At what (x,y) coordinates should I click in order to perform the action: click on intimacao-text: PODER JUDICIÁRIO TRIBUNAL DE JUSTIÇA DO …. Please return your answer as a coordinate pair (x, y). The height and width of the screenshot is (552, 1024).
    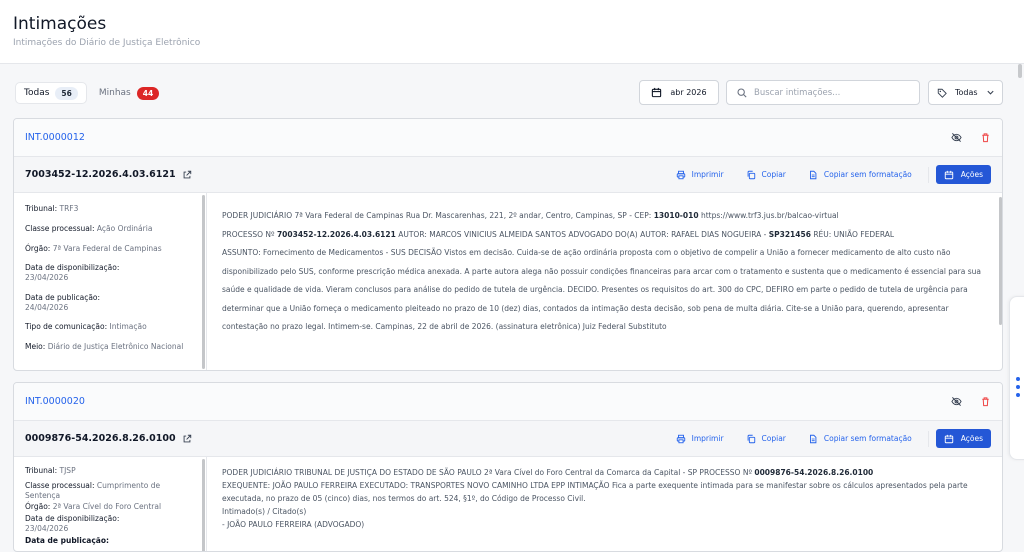
    Looking at the image, I should click on (595, 498).